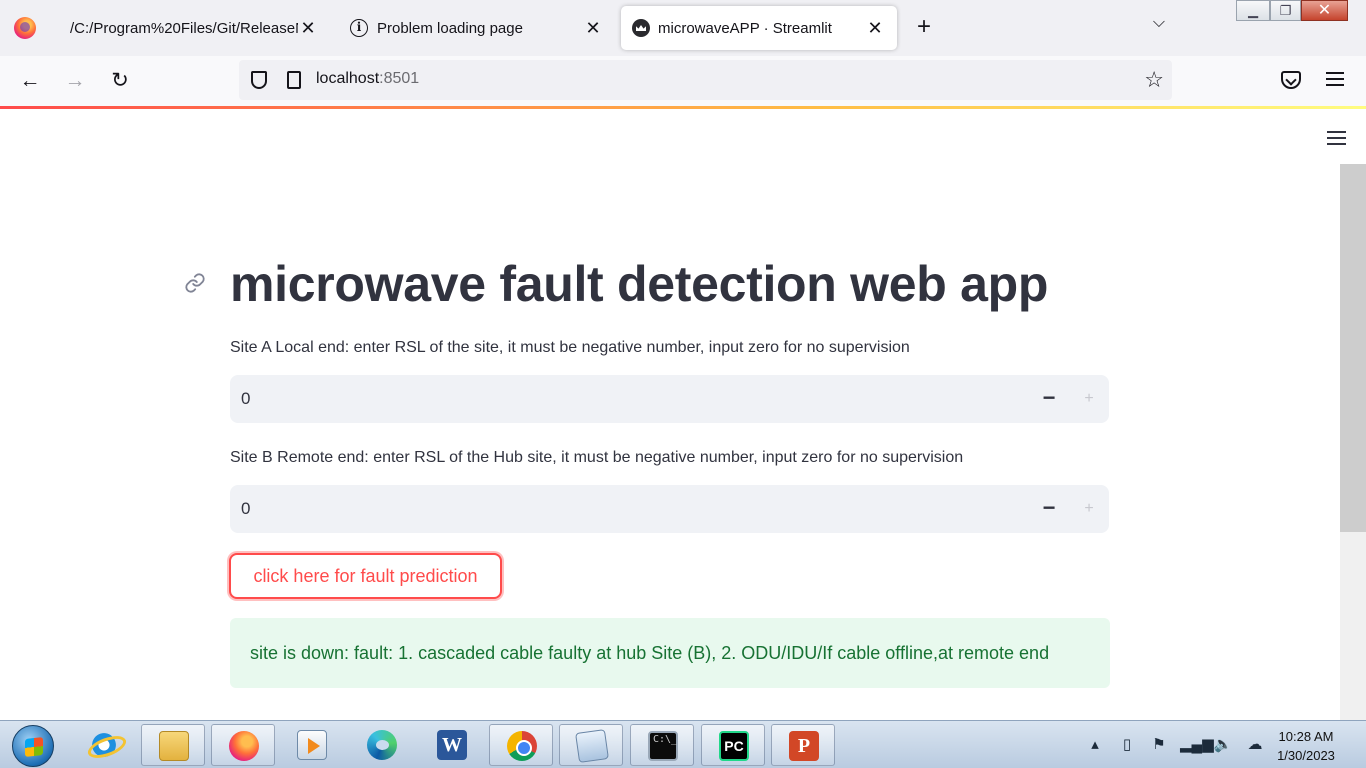  I want to click on notepad-icon, so click(592, 746).